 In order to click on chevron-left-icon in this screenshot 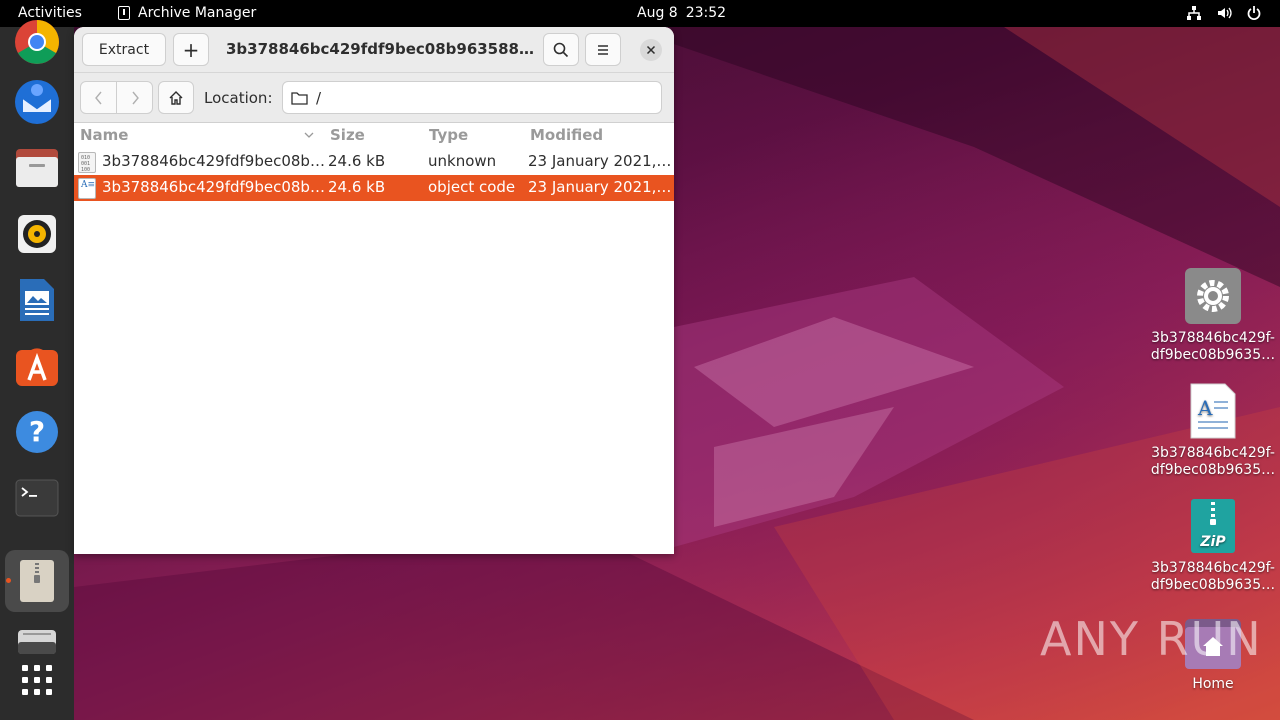, I will do `click(98, 97)`.